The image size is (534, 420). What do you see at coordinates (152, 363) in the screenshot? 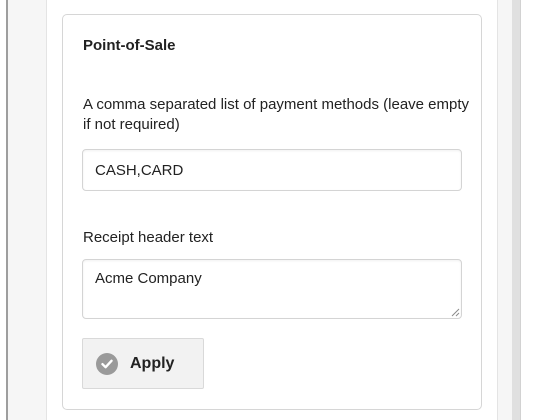
I see `apply-label: Apply` at bounding box center [152, 363].